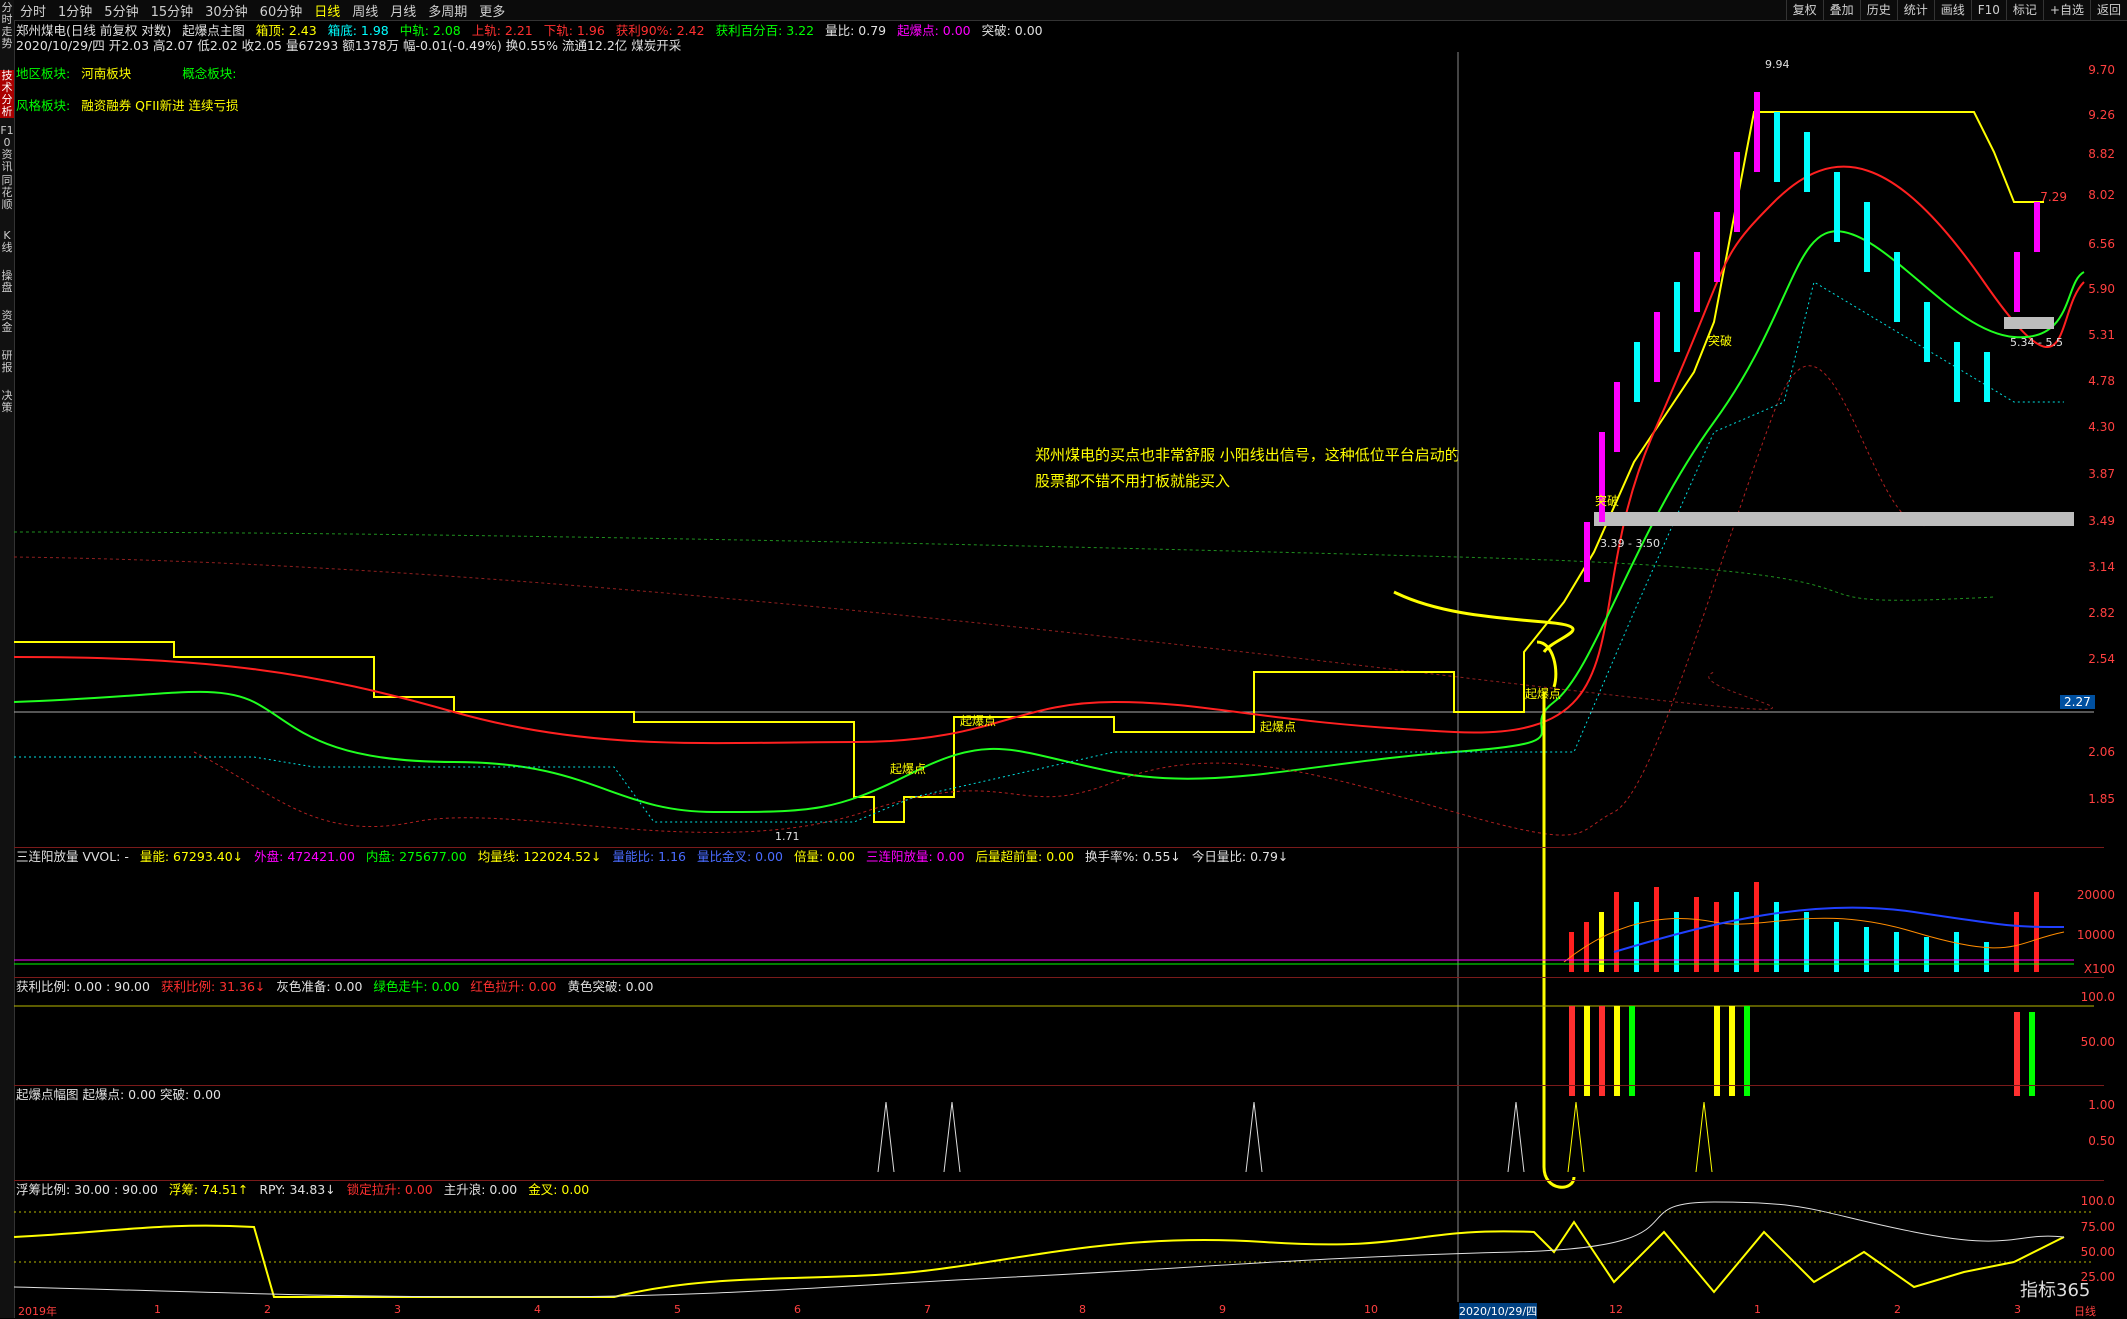  What do you see at coordinates (2108, 10) in the screenshot?
I see `tb-fanhui: 返回` at bounding box center [2108, 10].